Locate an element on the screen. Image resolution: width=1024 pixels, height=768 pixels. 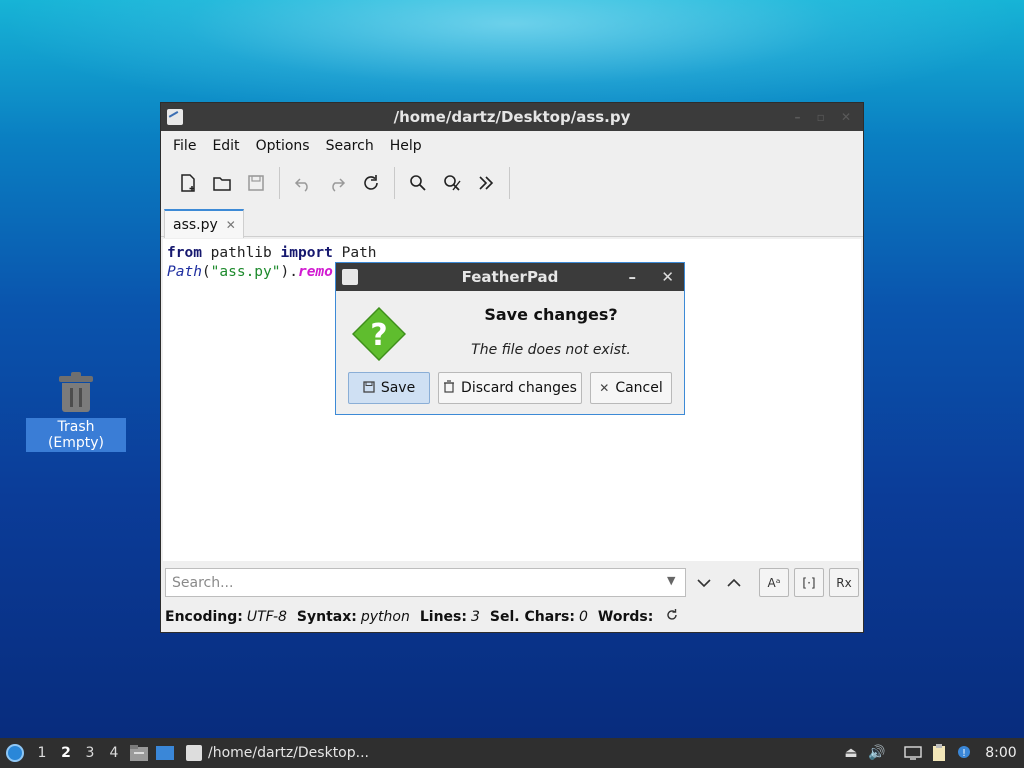
encoding-label: Encoding: is located at coordinates (204, 617).